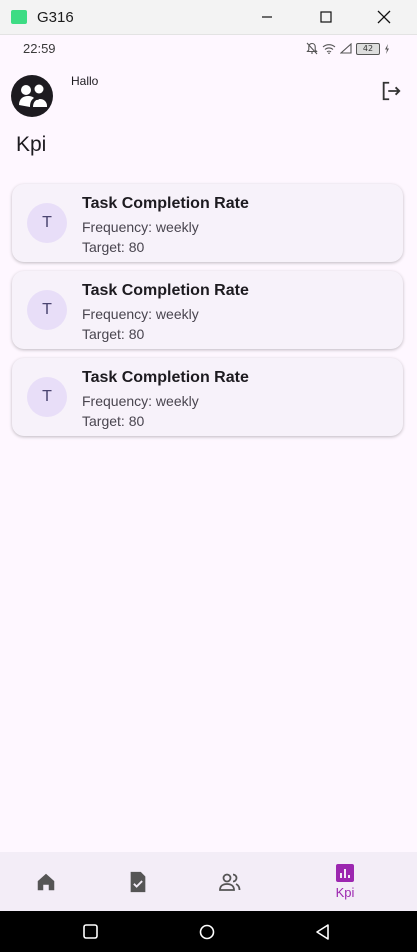  Describe the element at coordinates (323, 932) in the screenshot. I see `back-button-icon` at that location.